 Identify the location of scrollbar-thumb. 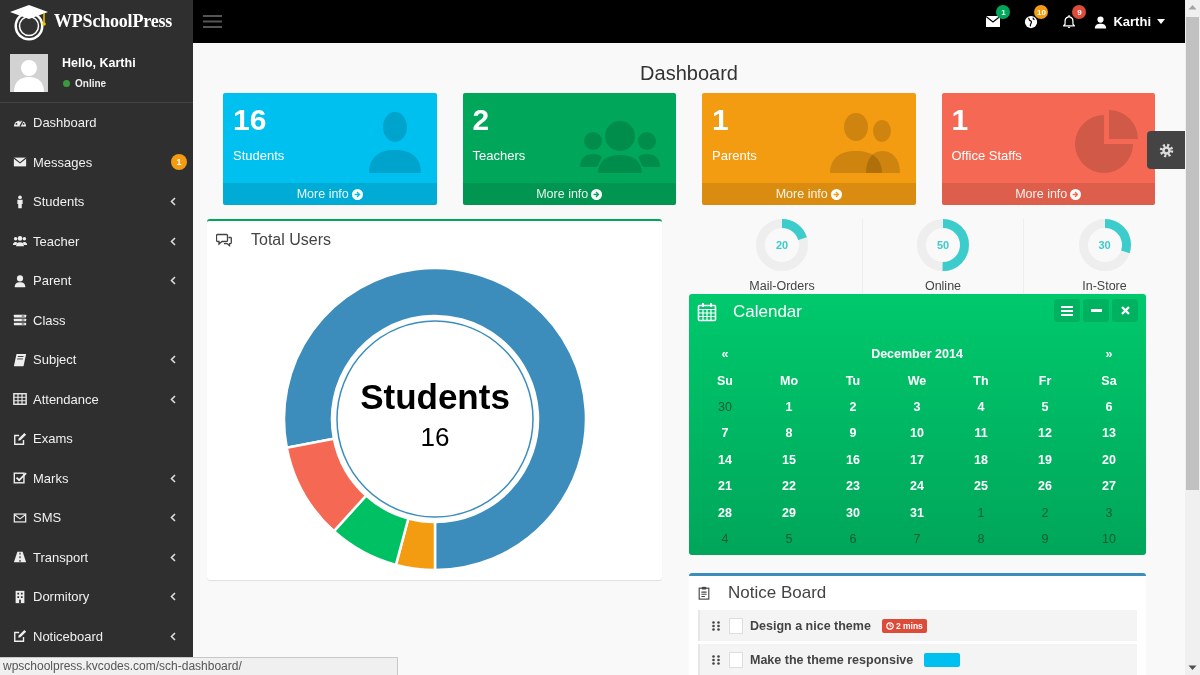
(1192, 253).